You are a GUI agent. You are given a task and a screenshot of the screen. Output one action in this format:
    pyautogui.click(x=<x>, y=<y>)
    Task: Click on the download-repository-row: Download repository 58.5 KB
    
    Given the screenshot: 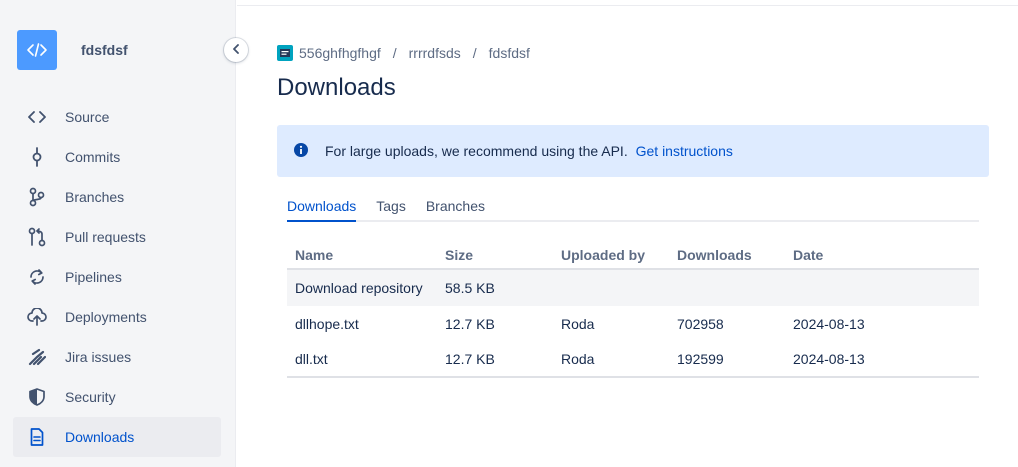 What is the action you would take?
    pyautogui.click(x=633, y=288)
    